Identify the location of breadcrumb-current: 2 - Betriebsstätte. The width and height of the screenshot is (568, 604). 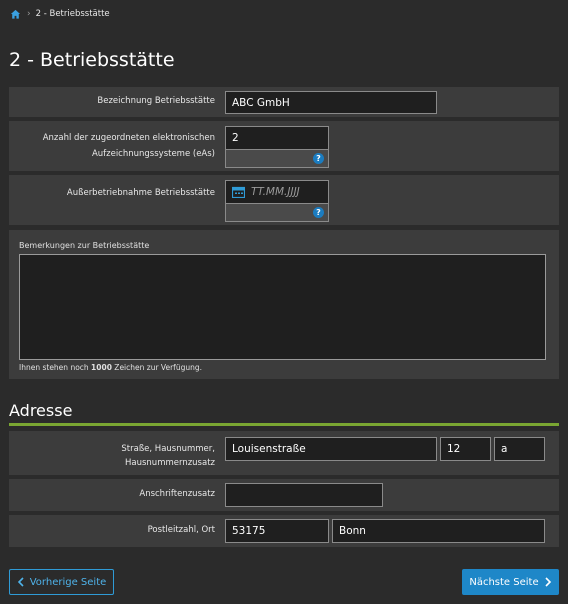
(72, 14).